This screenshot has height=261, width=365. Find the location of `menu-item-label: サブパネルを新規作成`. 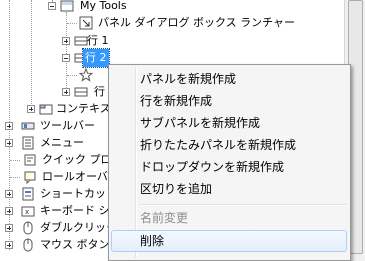

menu-item-label: サブパネルを新規作成 is located at coordinates (200, 123).